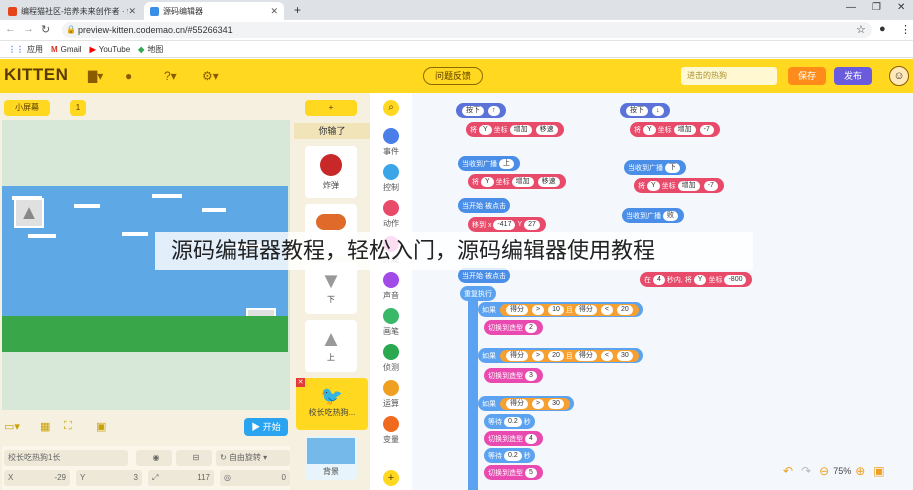  Describe the element at coordinates (54, 49) in the screenshot. I see `gmail-icon: M` at that location.